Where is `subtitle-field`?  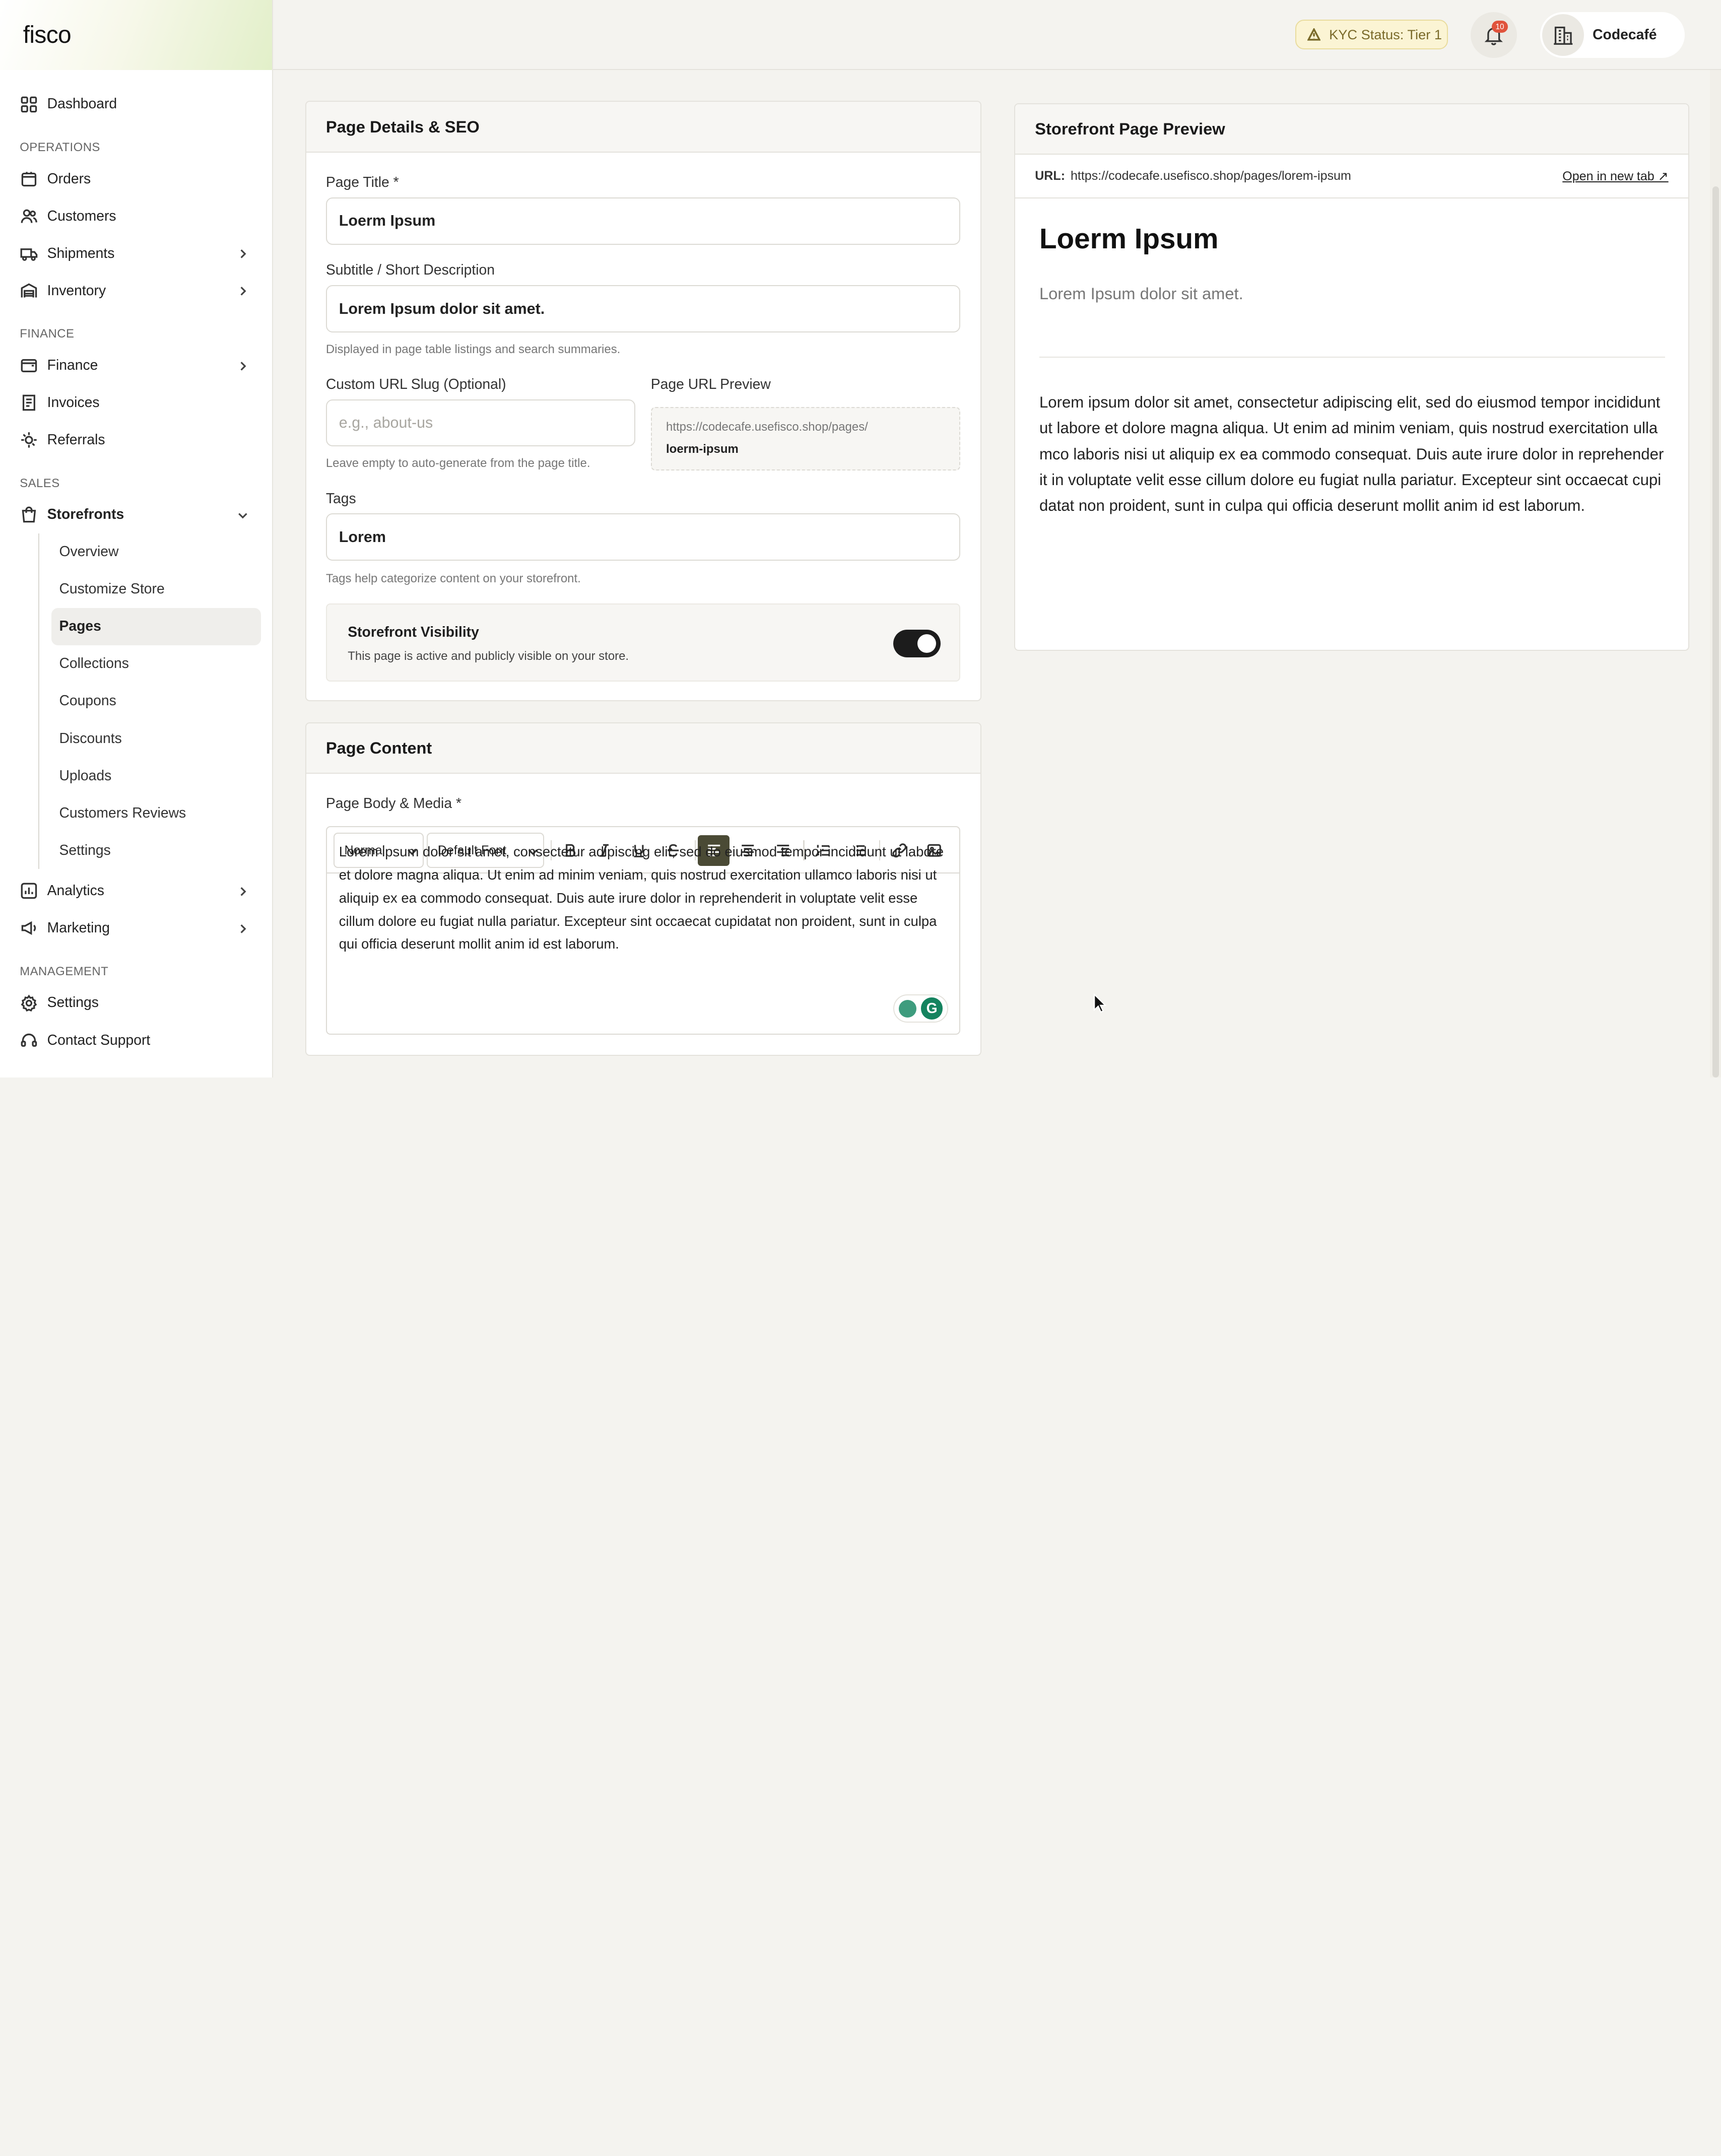
subtitle-field is located at coordinates (649, 309).